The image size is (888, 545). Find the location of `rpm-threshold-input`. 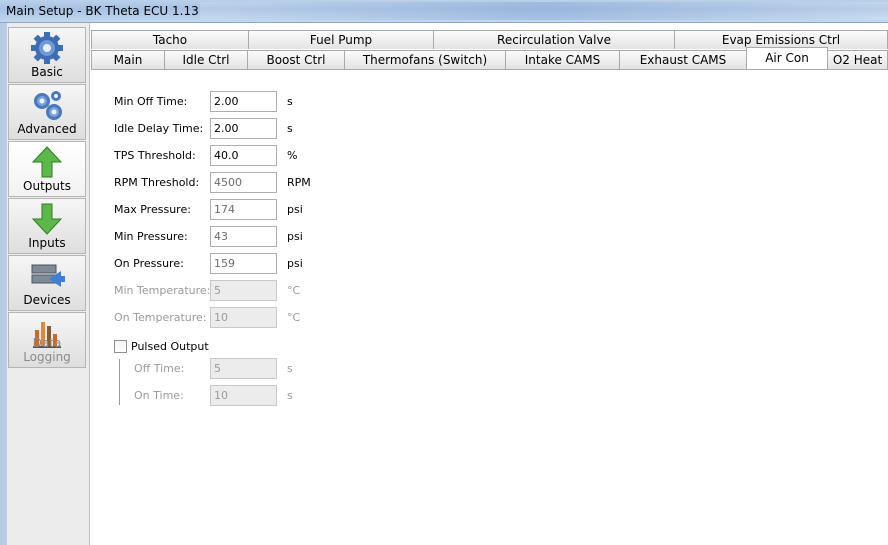

rpm-threshold-input is located at coordinates (243, 182).